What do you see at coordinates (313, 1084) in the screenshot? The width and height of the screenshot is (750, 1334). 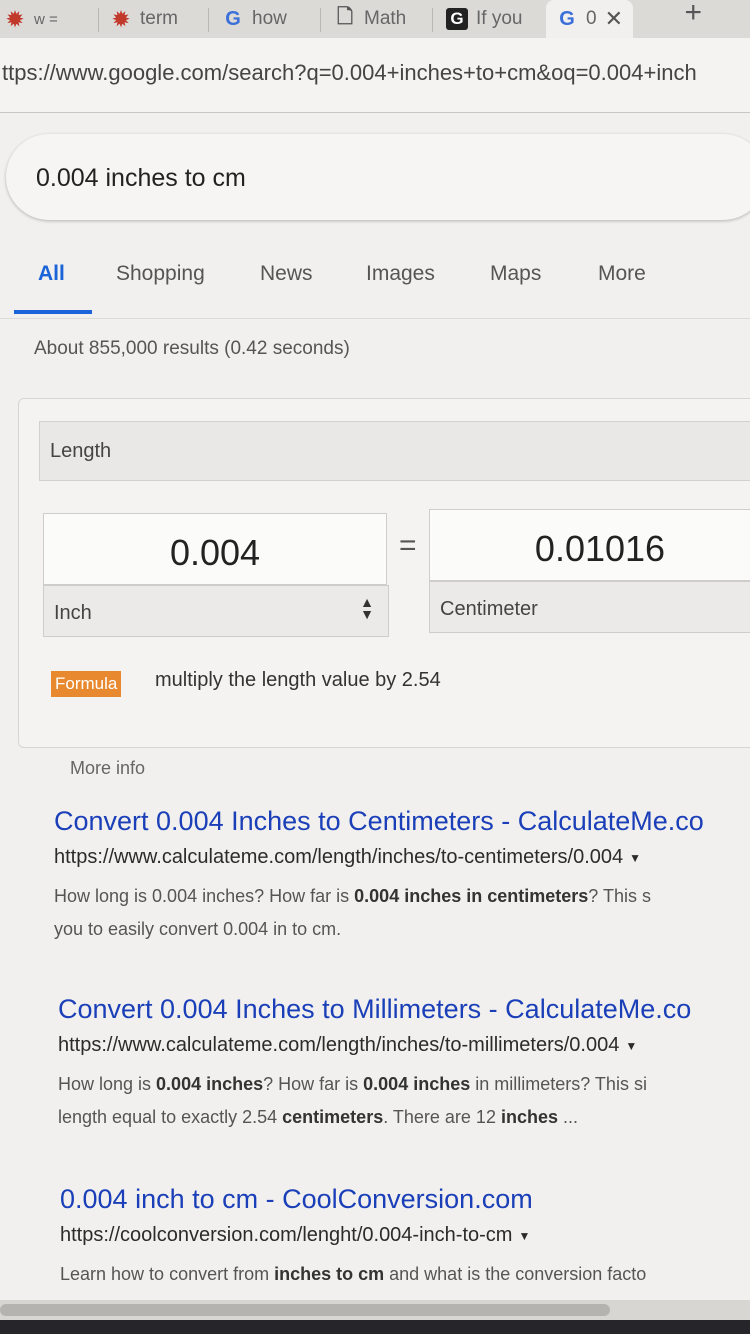 I see `snippet-text: ? How far is` at bounding box center [313, 1084].